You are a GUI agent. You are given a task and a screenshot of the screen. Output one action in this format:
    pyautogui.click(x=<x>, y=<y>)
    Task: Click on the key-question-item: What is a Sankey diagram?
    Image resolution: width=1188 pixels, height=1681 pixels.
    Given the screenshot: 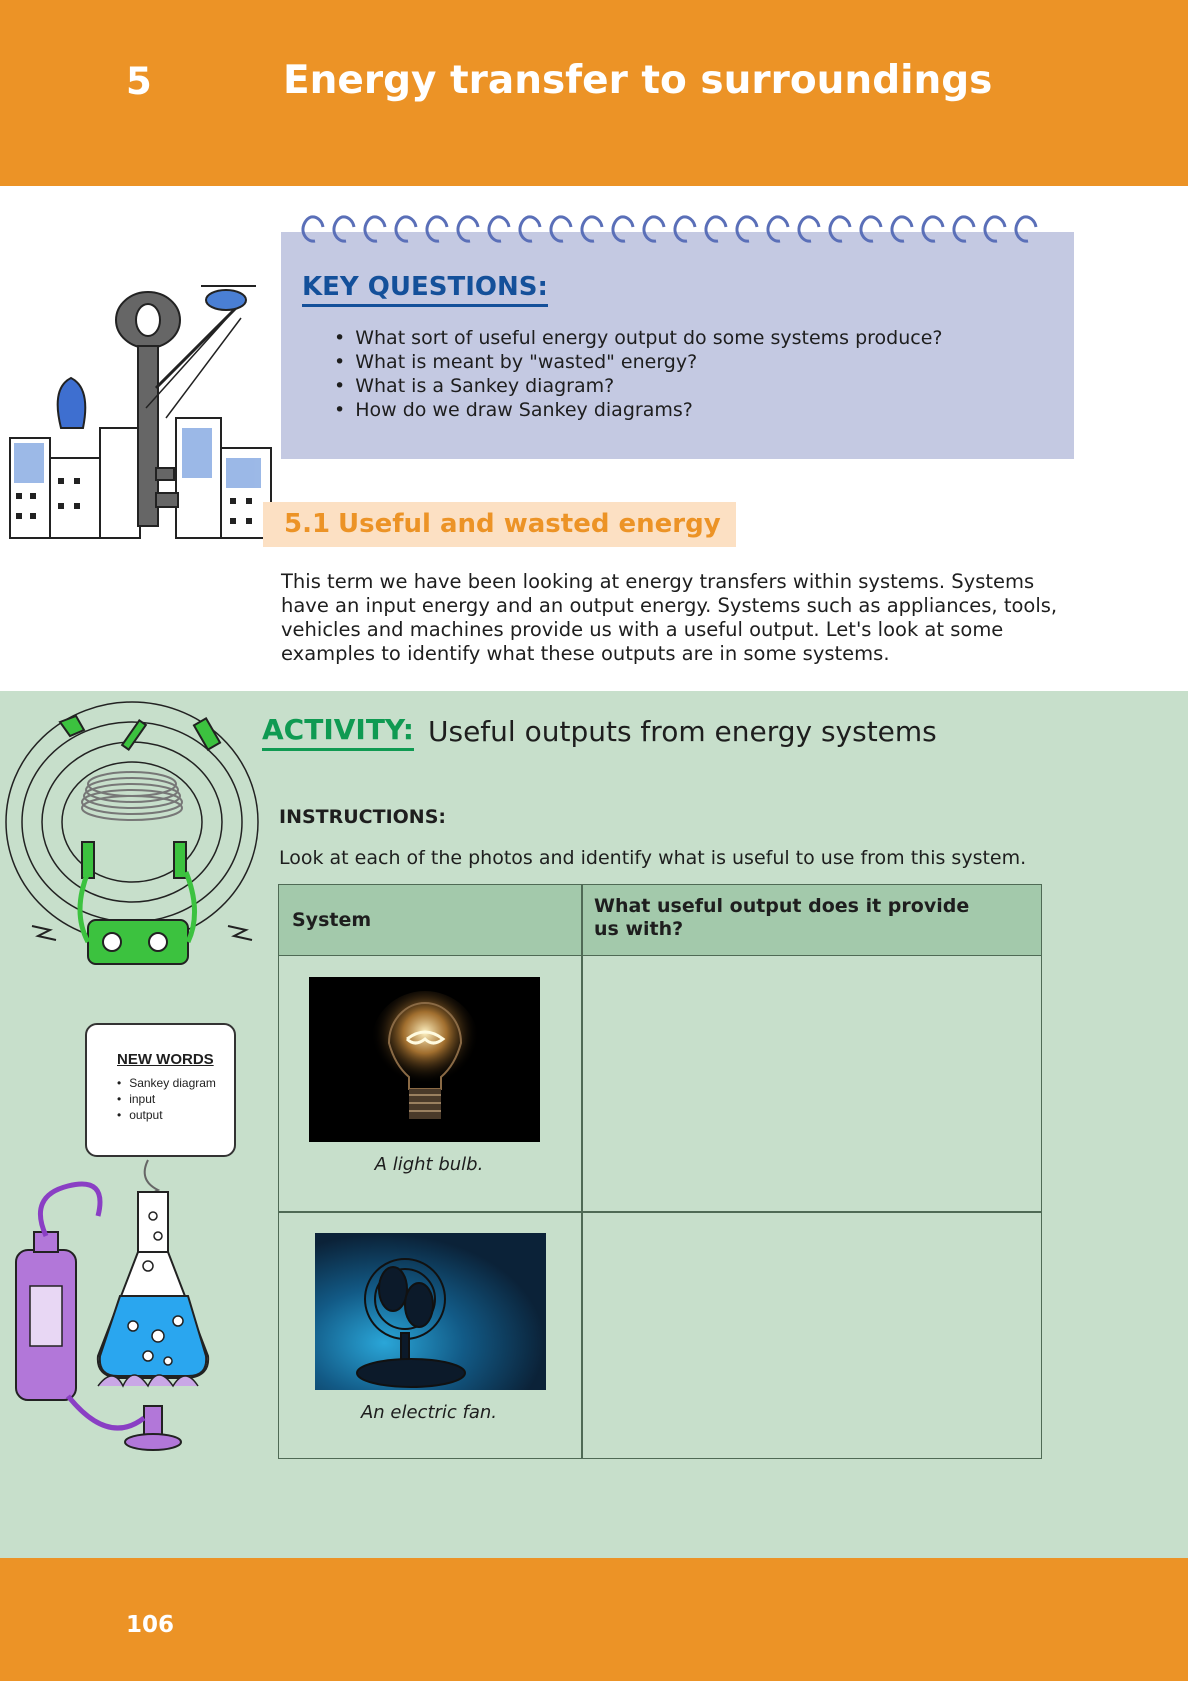 What is the action you would take?
    pyautogui.click(x=638, y=386)
    